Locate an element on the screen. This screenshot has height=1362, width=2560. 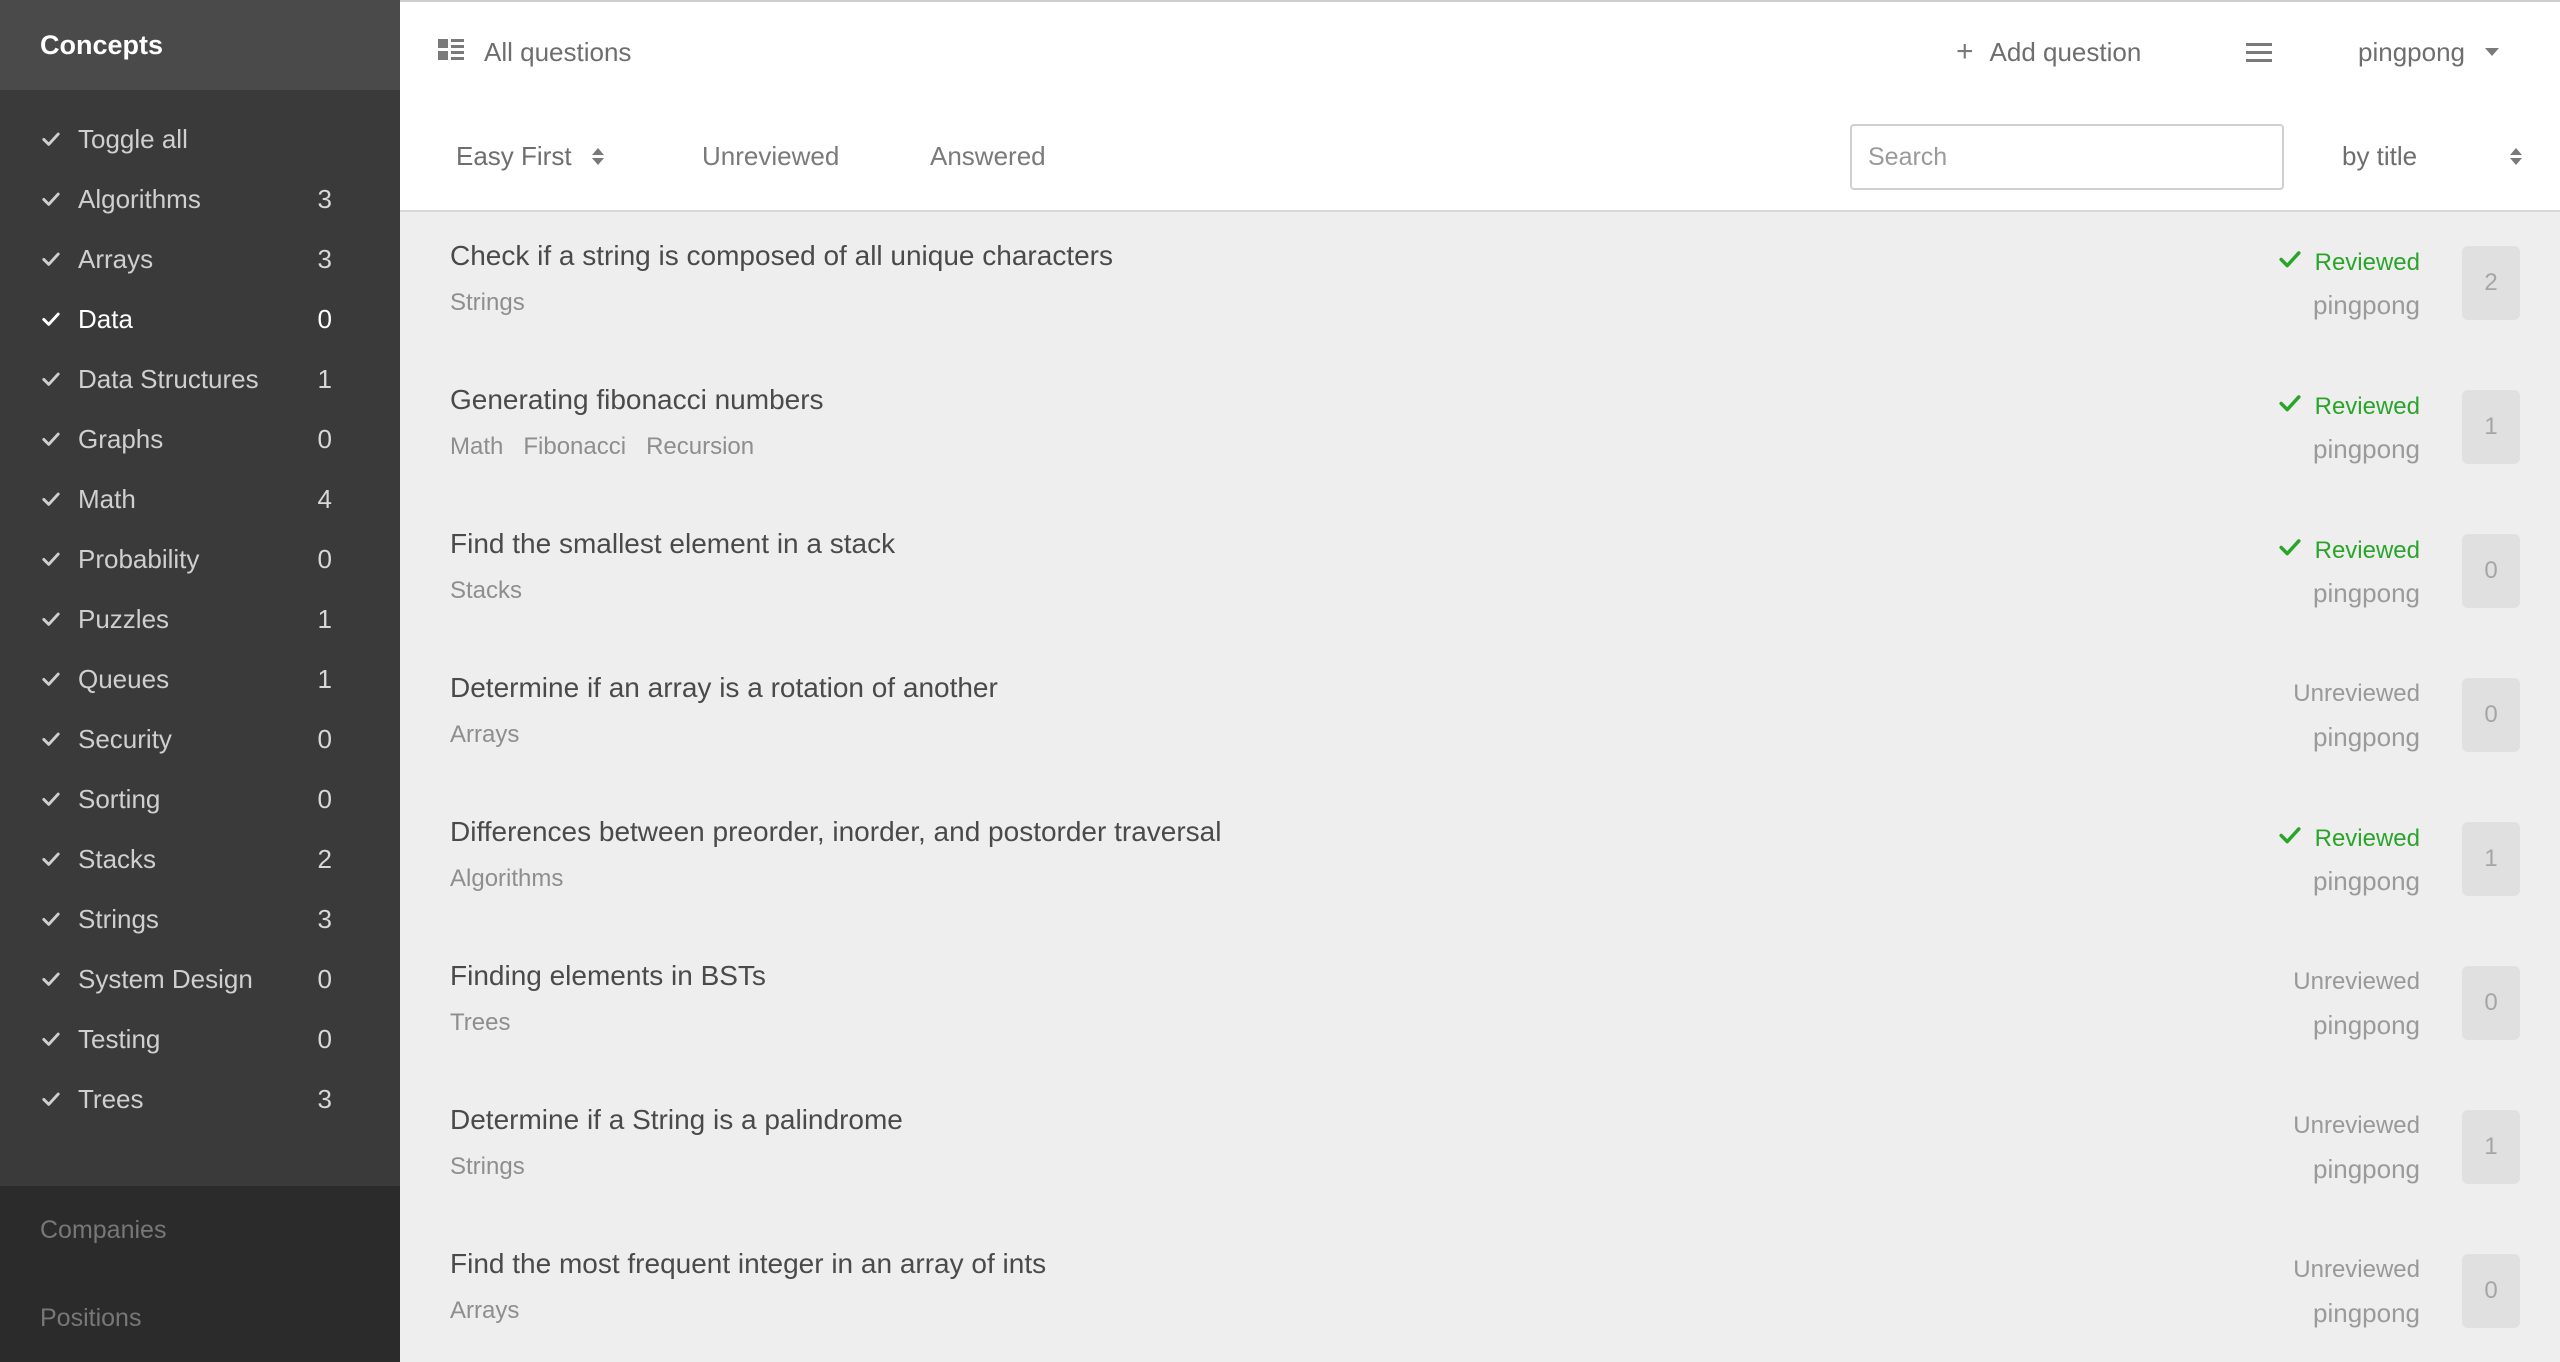
all-questions-label: All questions is located at coordinates (558, 51).